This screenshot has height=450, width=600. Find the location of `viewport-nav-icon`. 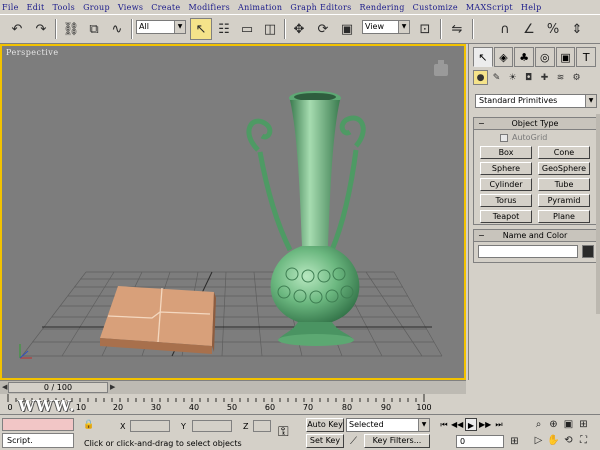

viewport-nav-icon is located at coordinates (441, 68).